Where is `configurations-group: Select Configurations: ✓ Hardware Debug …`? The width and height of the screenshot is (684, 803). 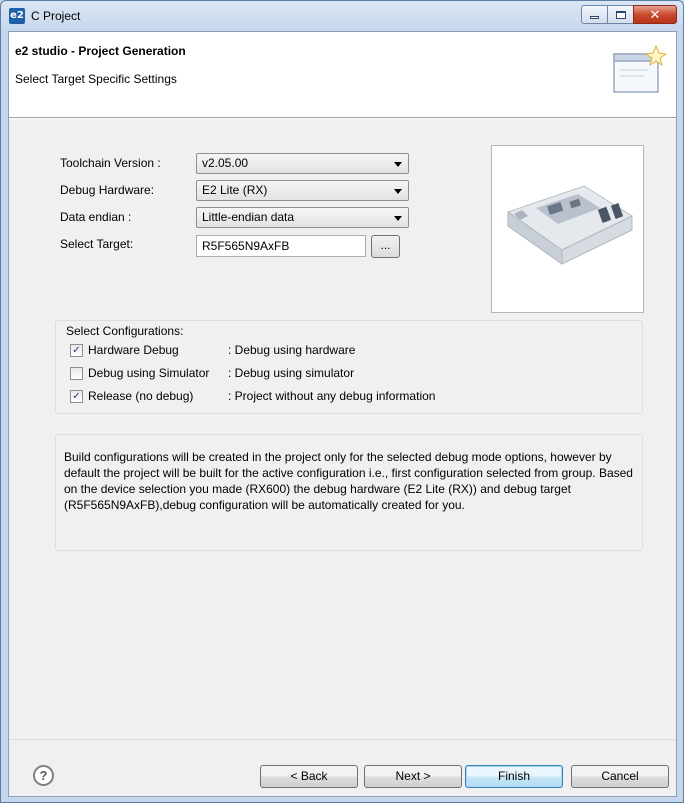 configurations-group: Select Configurations: ✓ Hardware Debug … is located at coordinates (349, 367).